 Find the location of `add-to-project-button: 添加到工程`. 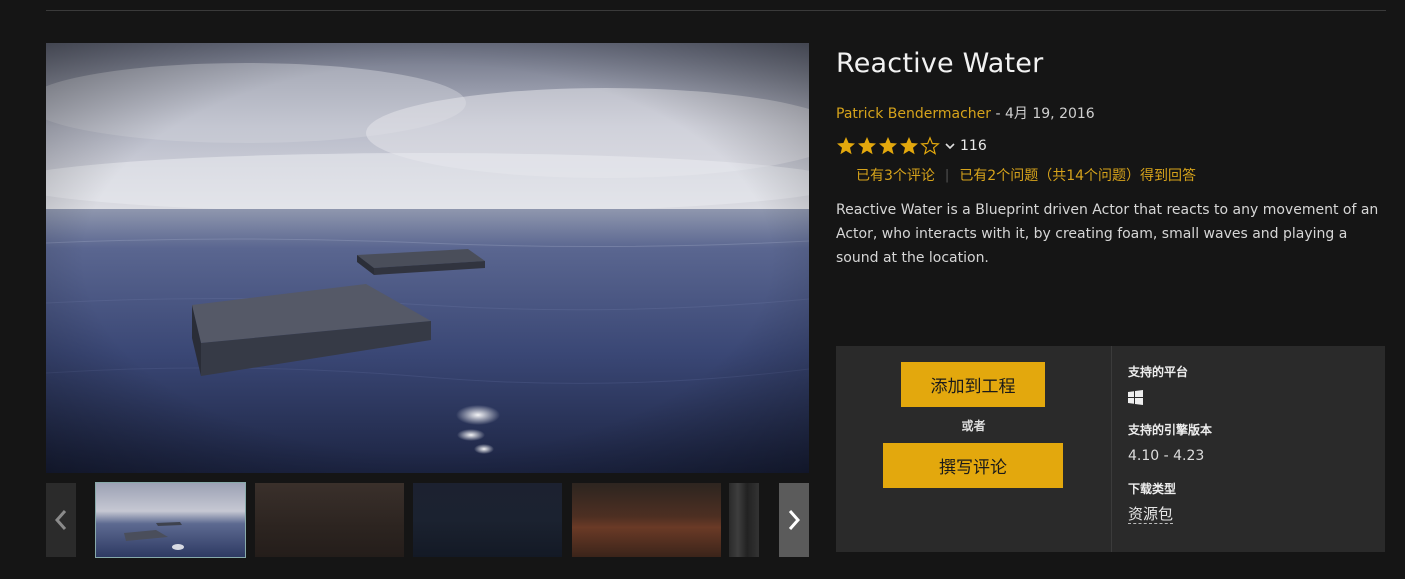

add-to-project-button: 添加到工程 is located at coordinates (973, 384).